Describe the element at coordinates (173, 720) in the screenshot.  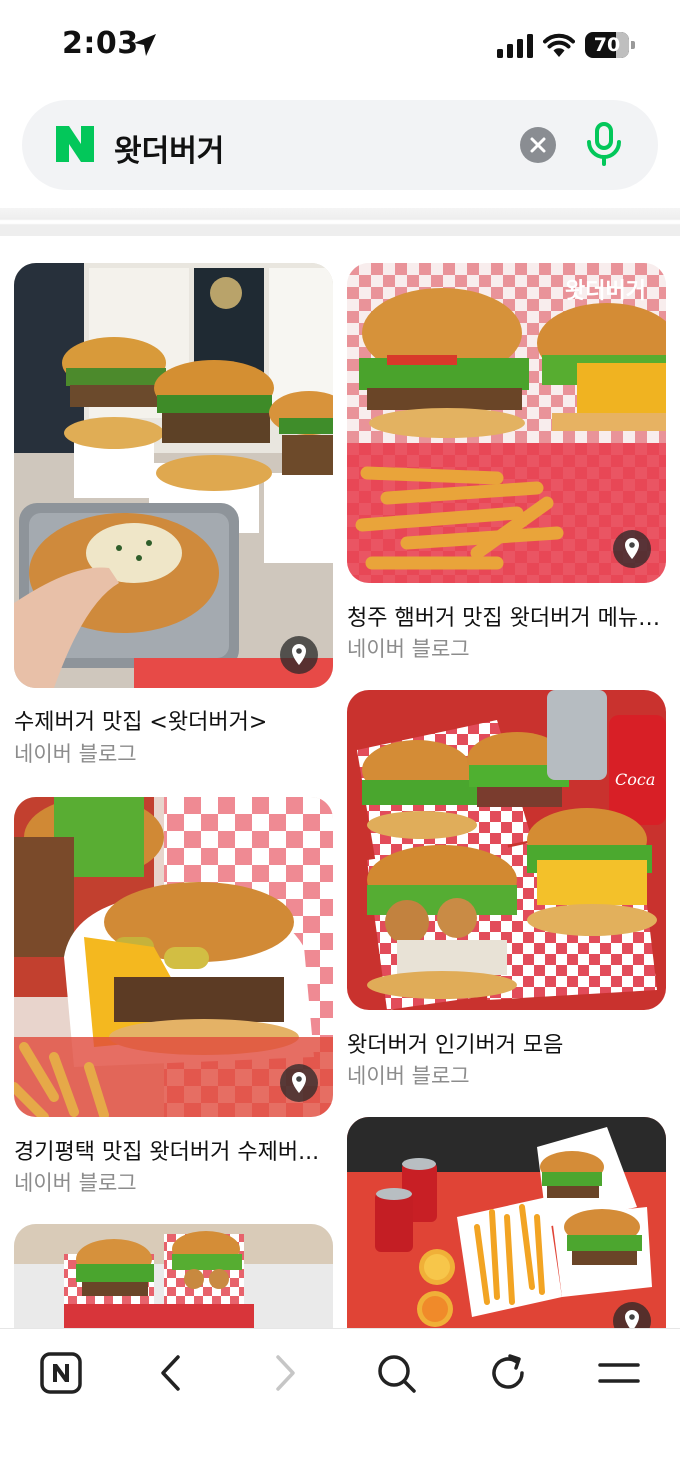
I see `result-title: 수제버거 맛집 <왓더버거>` at that location.